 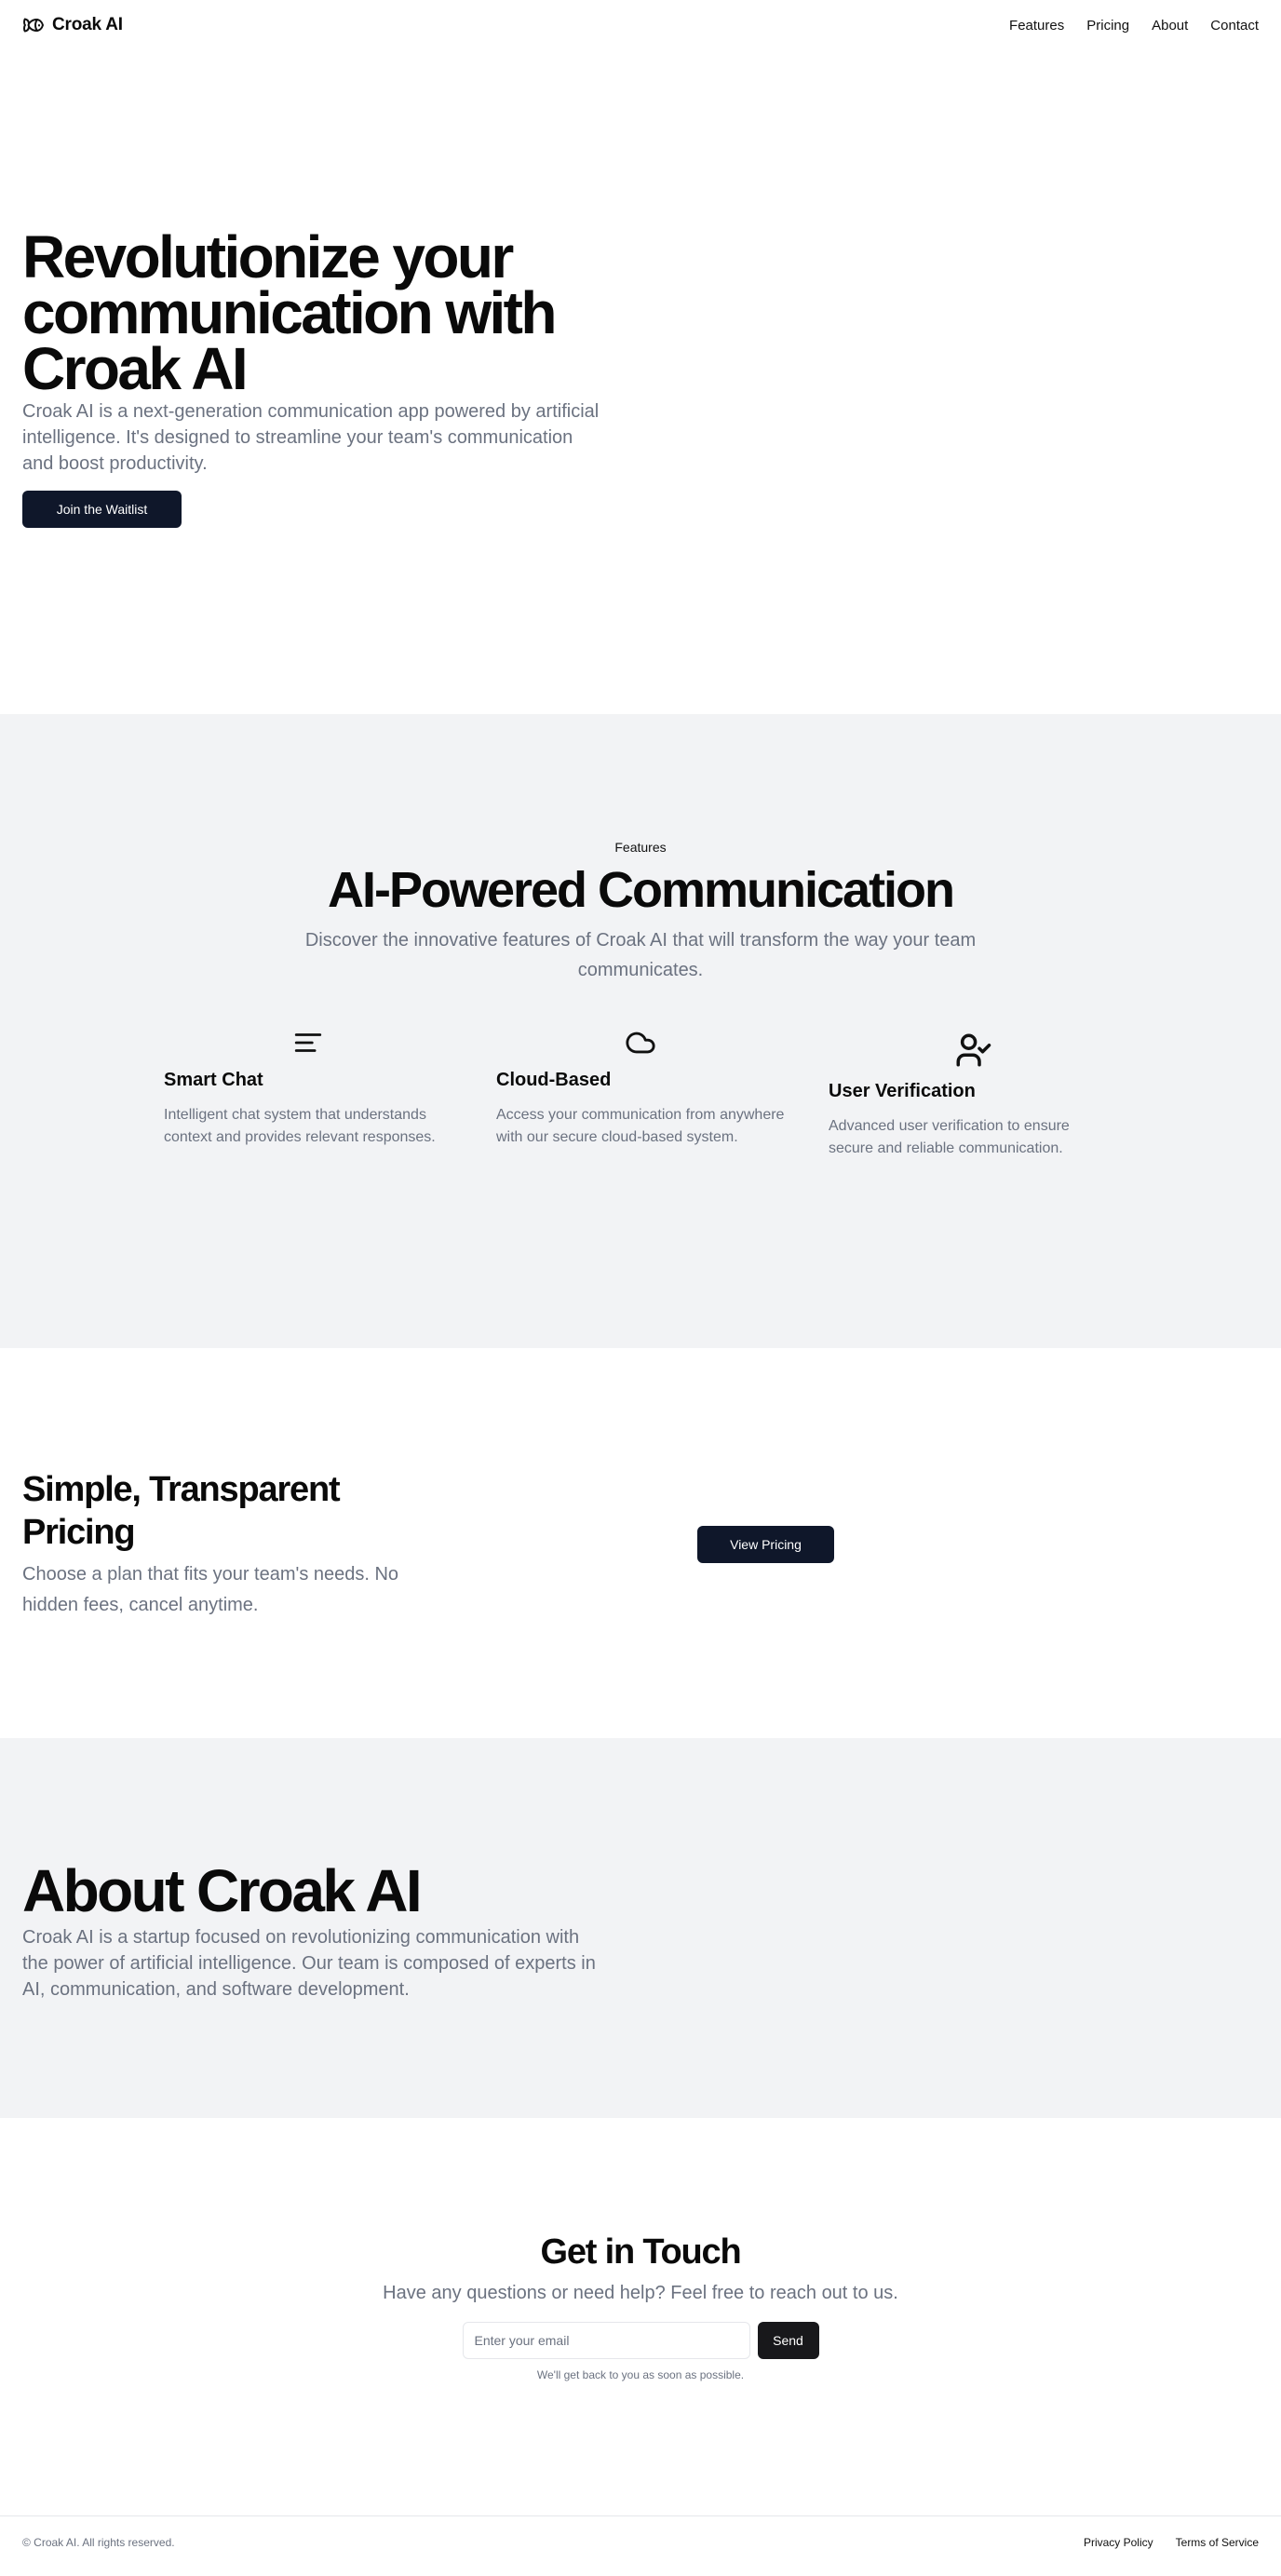 What do you see at coordinates (102, 509) in the screenshot?
I see `join-waitlist-button: Join the Waitlist` at bounding box center [102, 509].